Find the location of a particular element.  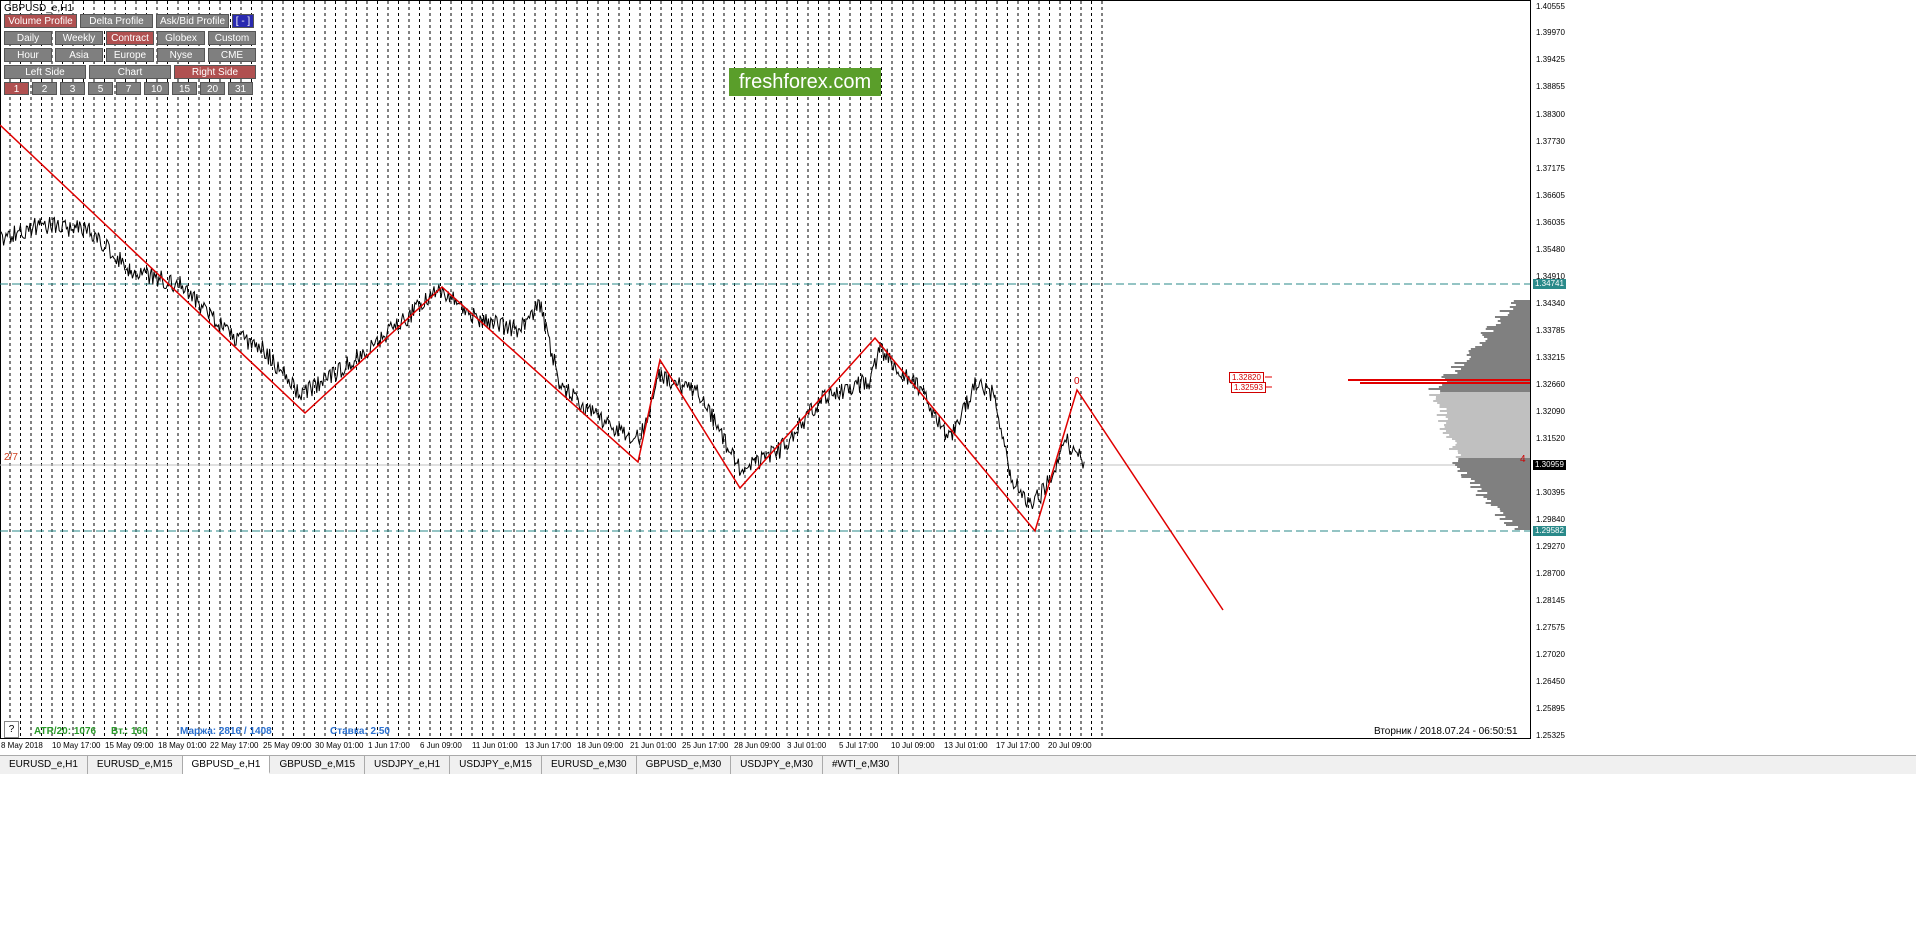

time-tick-label: 5 Jul 17:00 is located at coordinates (859, 745).